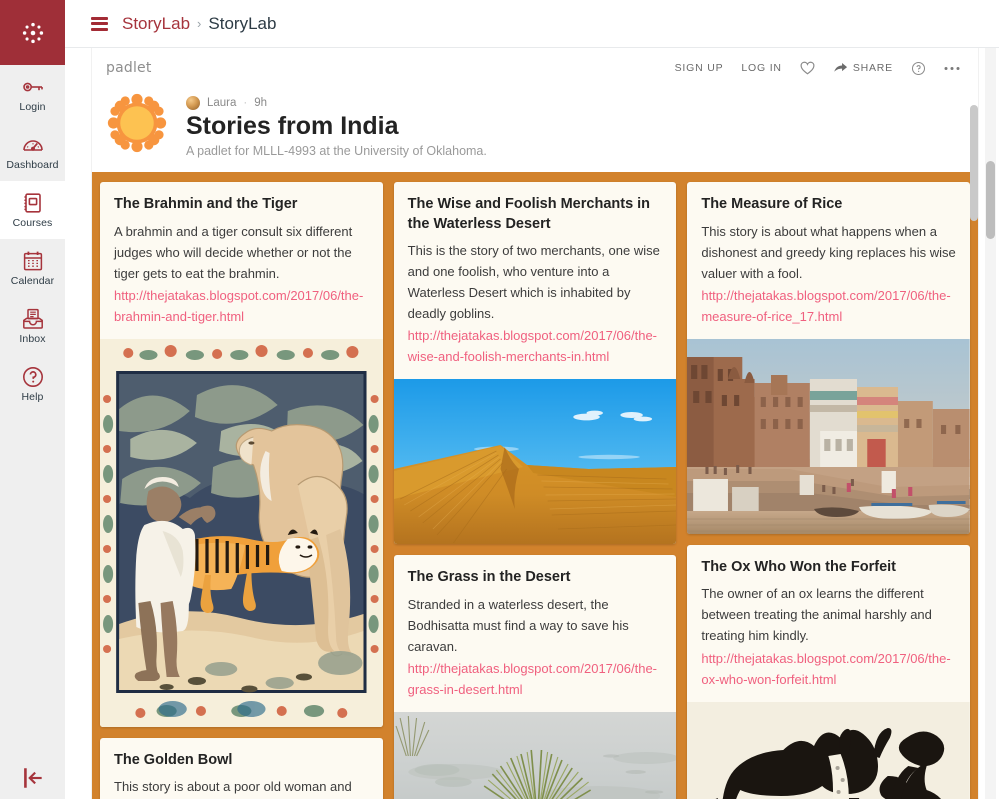 The width and height of the screenshot is (999, 799). Describe the element at coordinates (99, 23) in the screenshot. I see `hamburger-icon` at that location.